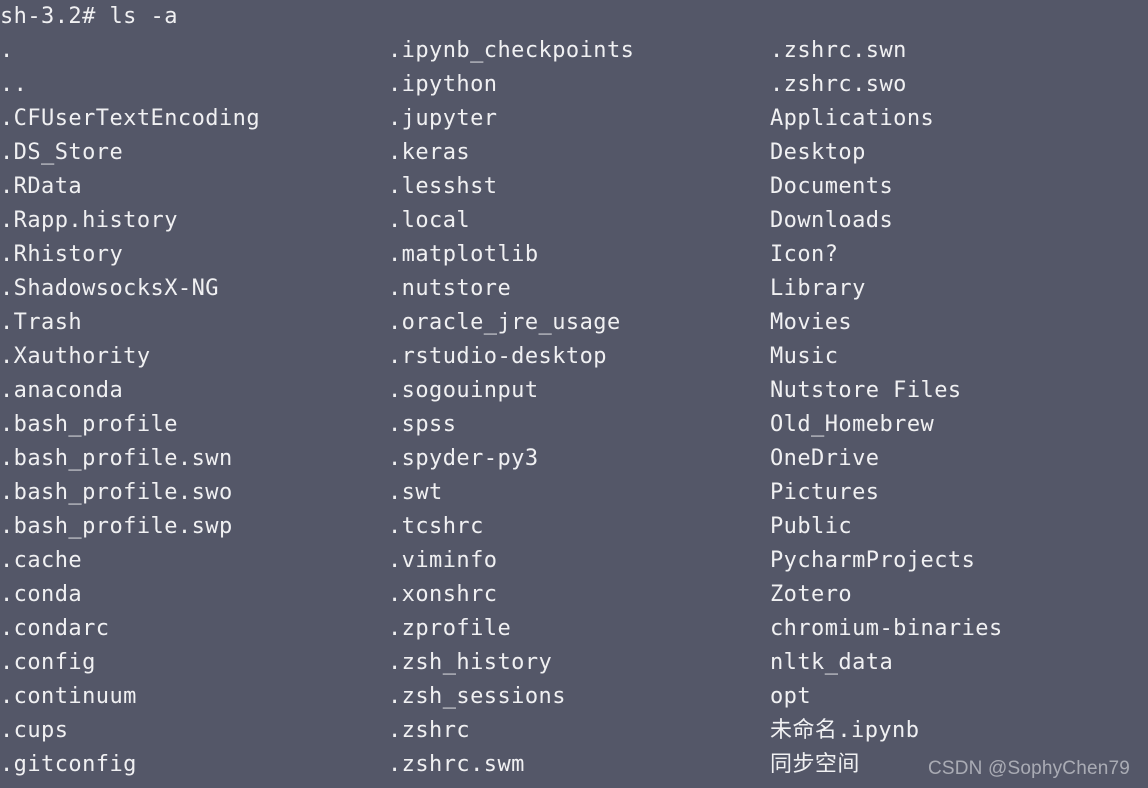  What do you see at coordinates (845, 730) in the screenshot?
I see `ls-entry: 未命名.ipynb` at bounding box center [845, 730].